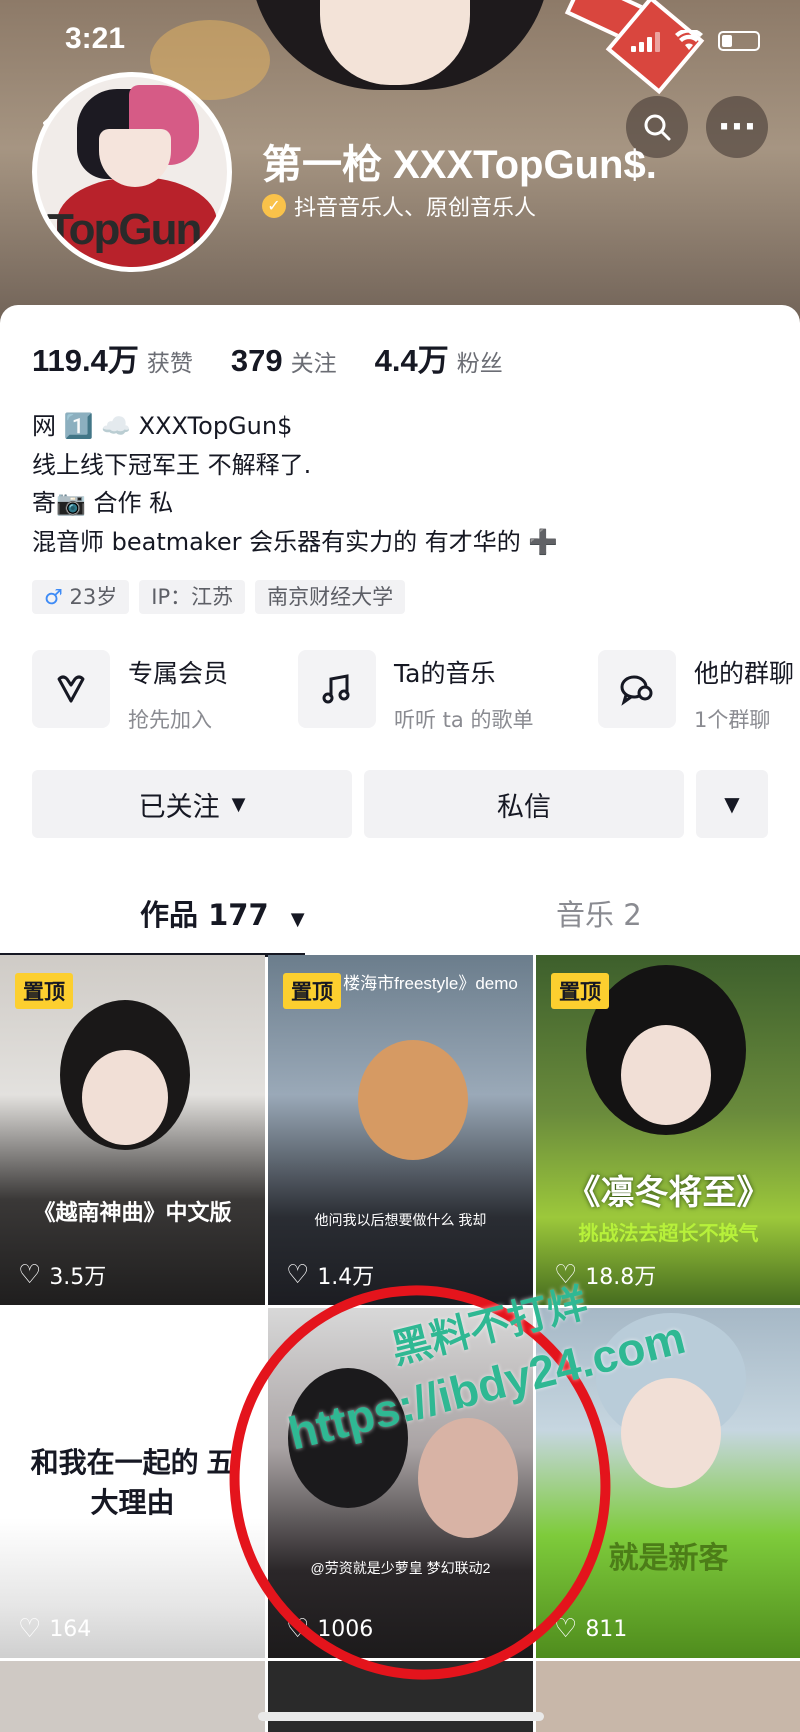 This screenshot has width=800, height=1732. What do you see at coordinates (696, 692) in the screenshot?
I see `group-chat-entry: 他的群聊 1个群聊` at bounding box center [696, 692].